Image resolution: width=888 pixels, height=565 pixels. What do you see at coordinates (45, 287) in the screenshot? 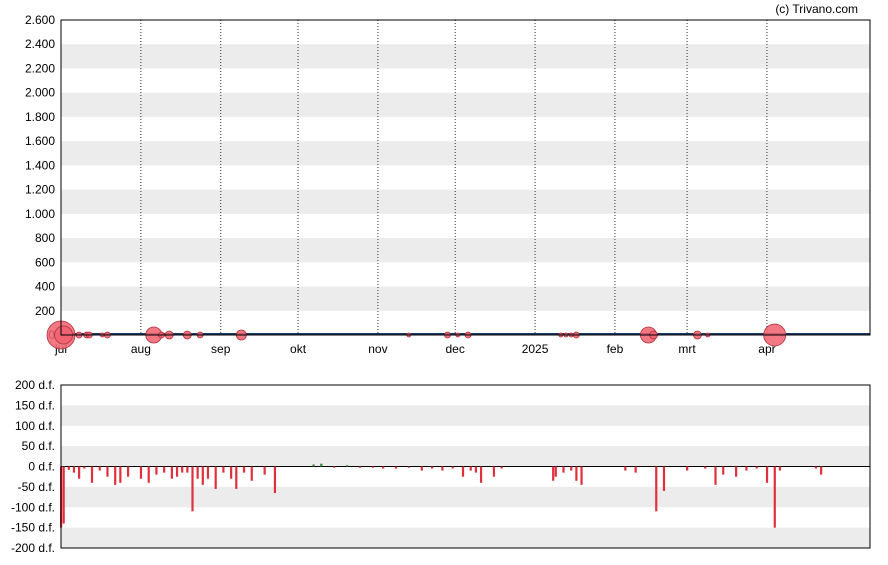
I see `y-tick-label: 400` at bounding box center [45, 287].